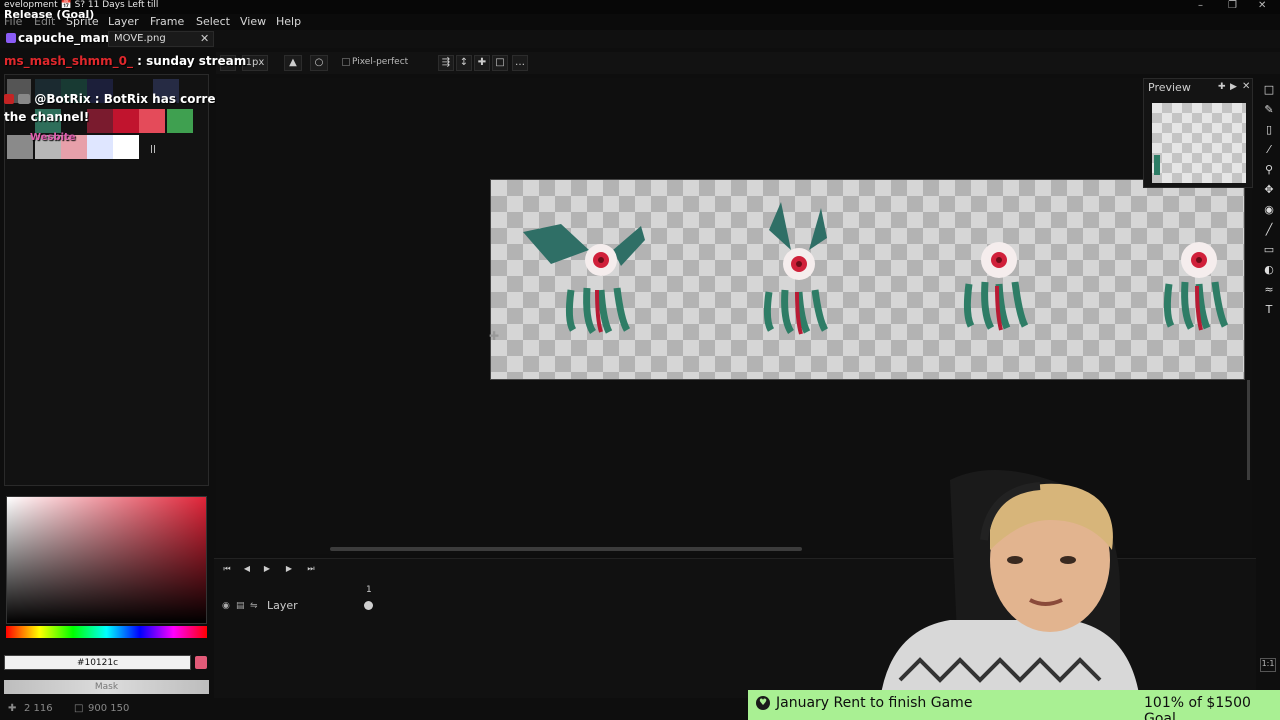  What do you see at coordinates (53, 137) in the screenshot?
I see `chat-user-wesbite: Wesbite` at bounding box center [53, 137].